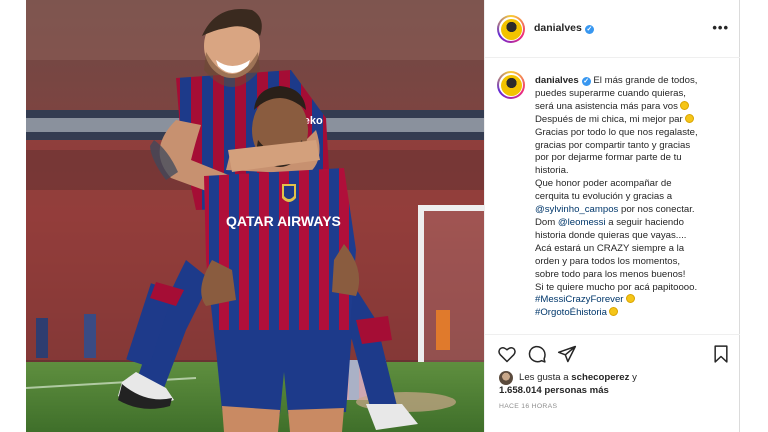 This screenshot has width=768, height=432. I want to click on caption-line-17: Si te quiere mucho por acá papitoooo., so click(616, 287).